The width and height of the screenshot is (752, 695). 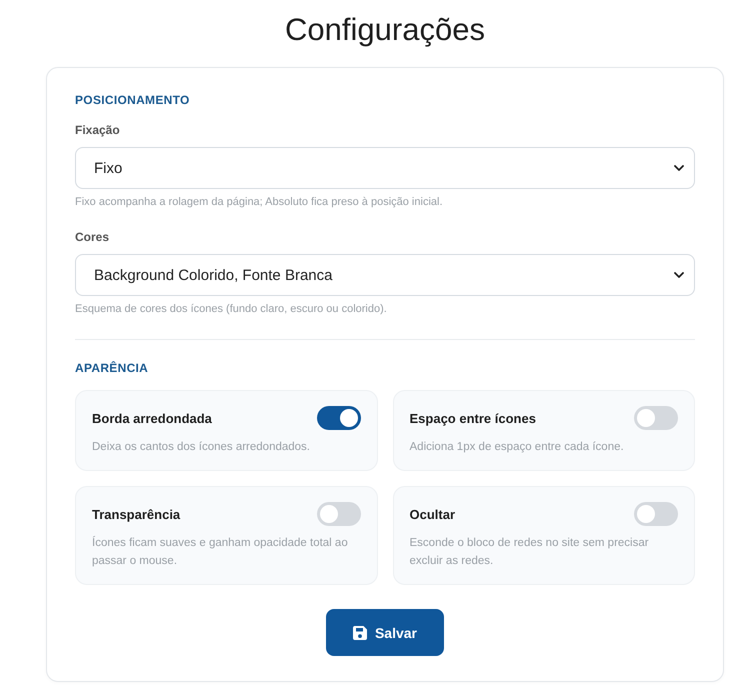 I want to click on section-heading: POSICIONAMENTO, so click(x=133, y=100).